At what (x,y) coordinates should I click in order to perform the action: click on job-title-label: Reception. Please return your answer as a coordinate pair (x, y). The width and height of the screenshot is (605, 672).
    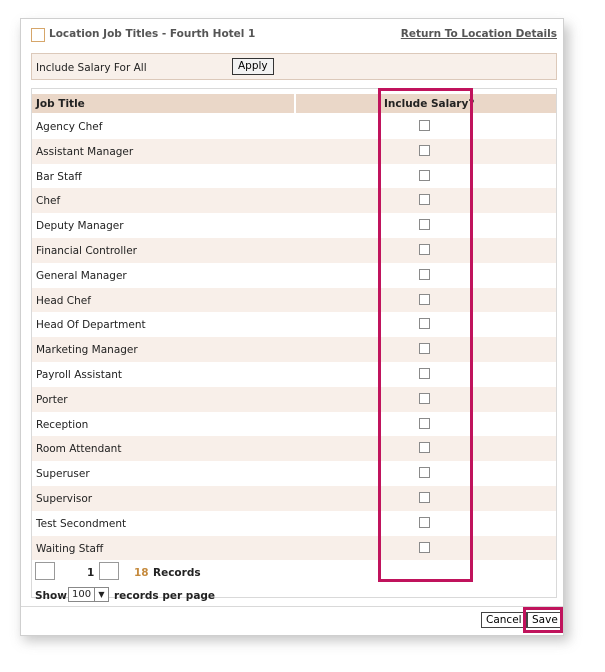
    Looking at the image, I should click on (62, 424).